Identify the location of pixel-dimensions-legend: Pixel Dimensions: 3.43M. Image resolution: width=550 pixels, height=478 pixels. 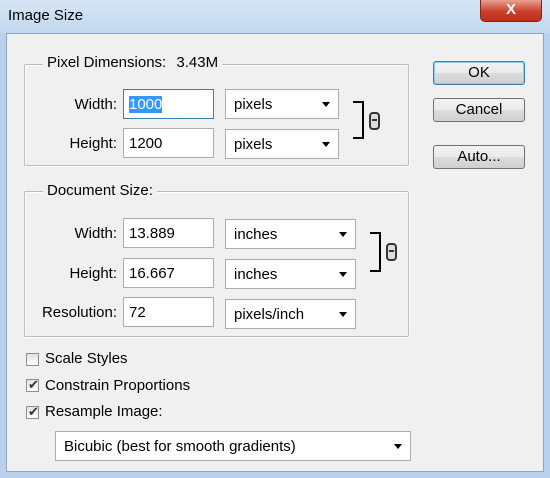
(133, 62).